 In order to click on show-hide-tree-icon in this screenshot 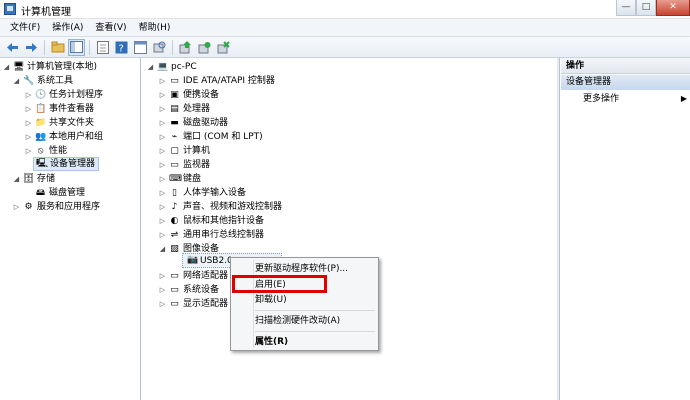, I will do `click(76, 47)`.